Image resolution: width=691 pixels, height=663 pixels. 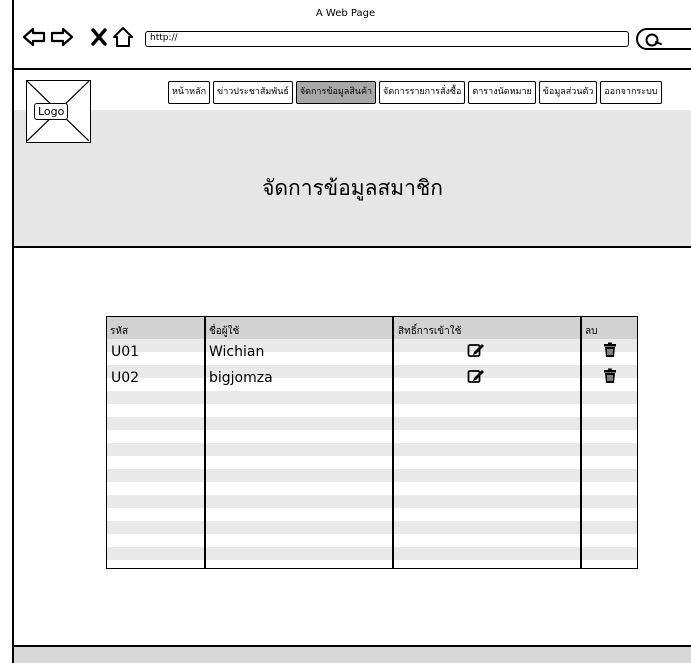 I want to click on menu-item-4: จัดการรายการสั่งซื้อ, so click(x=422, y=92).